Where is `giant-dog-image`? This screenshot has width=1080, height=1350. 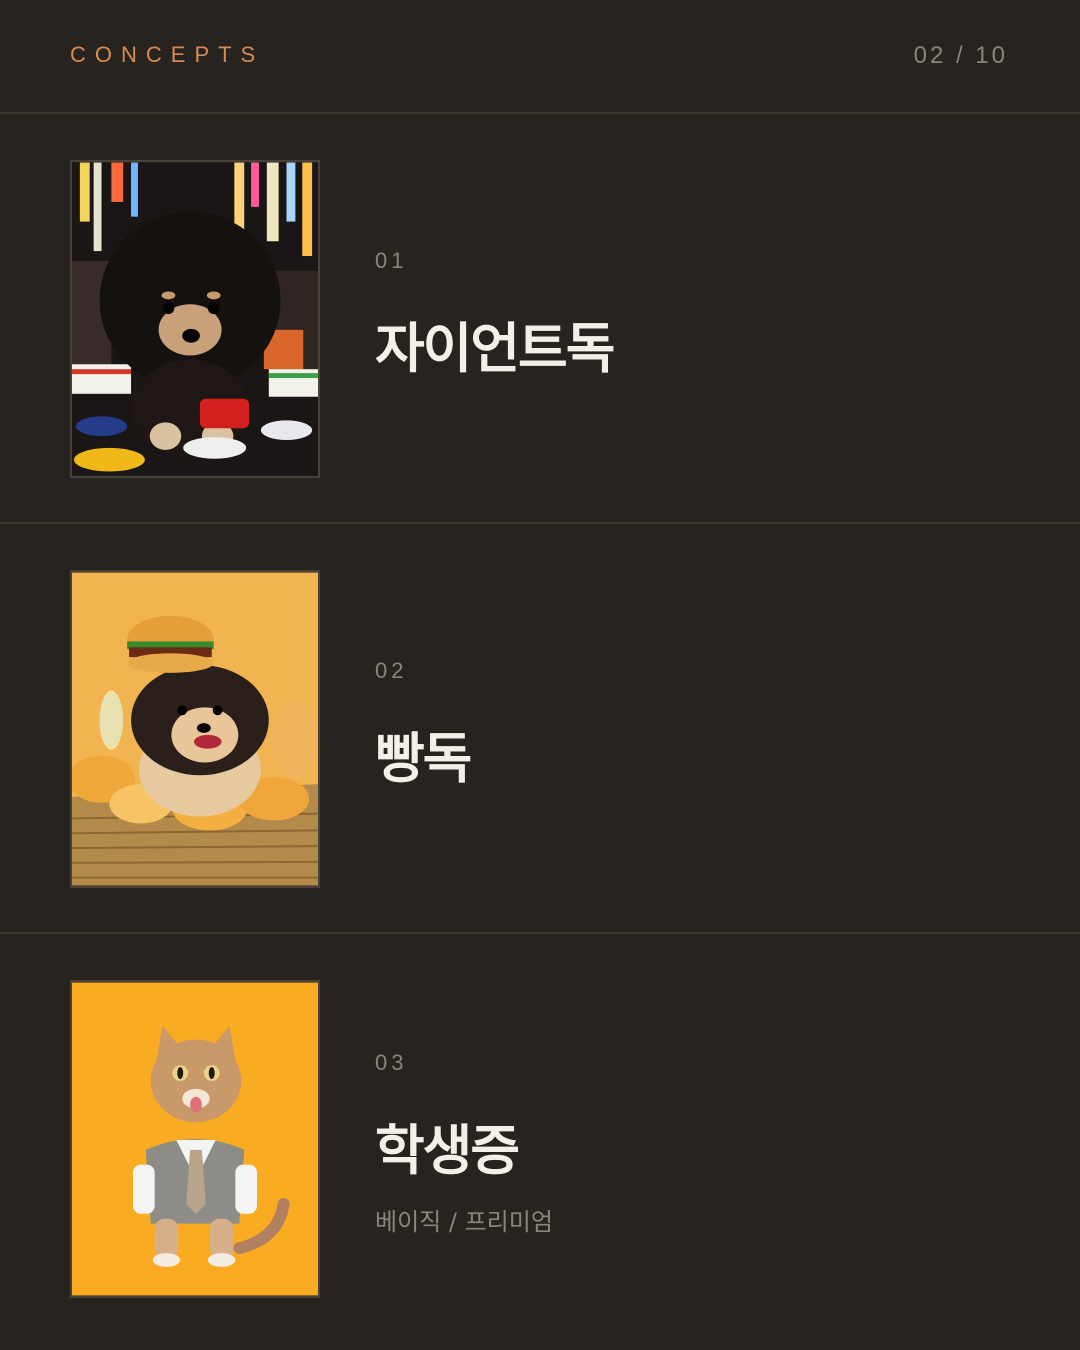 giant-dog-image is located at coordinates (195, 319).